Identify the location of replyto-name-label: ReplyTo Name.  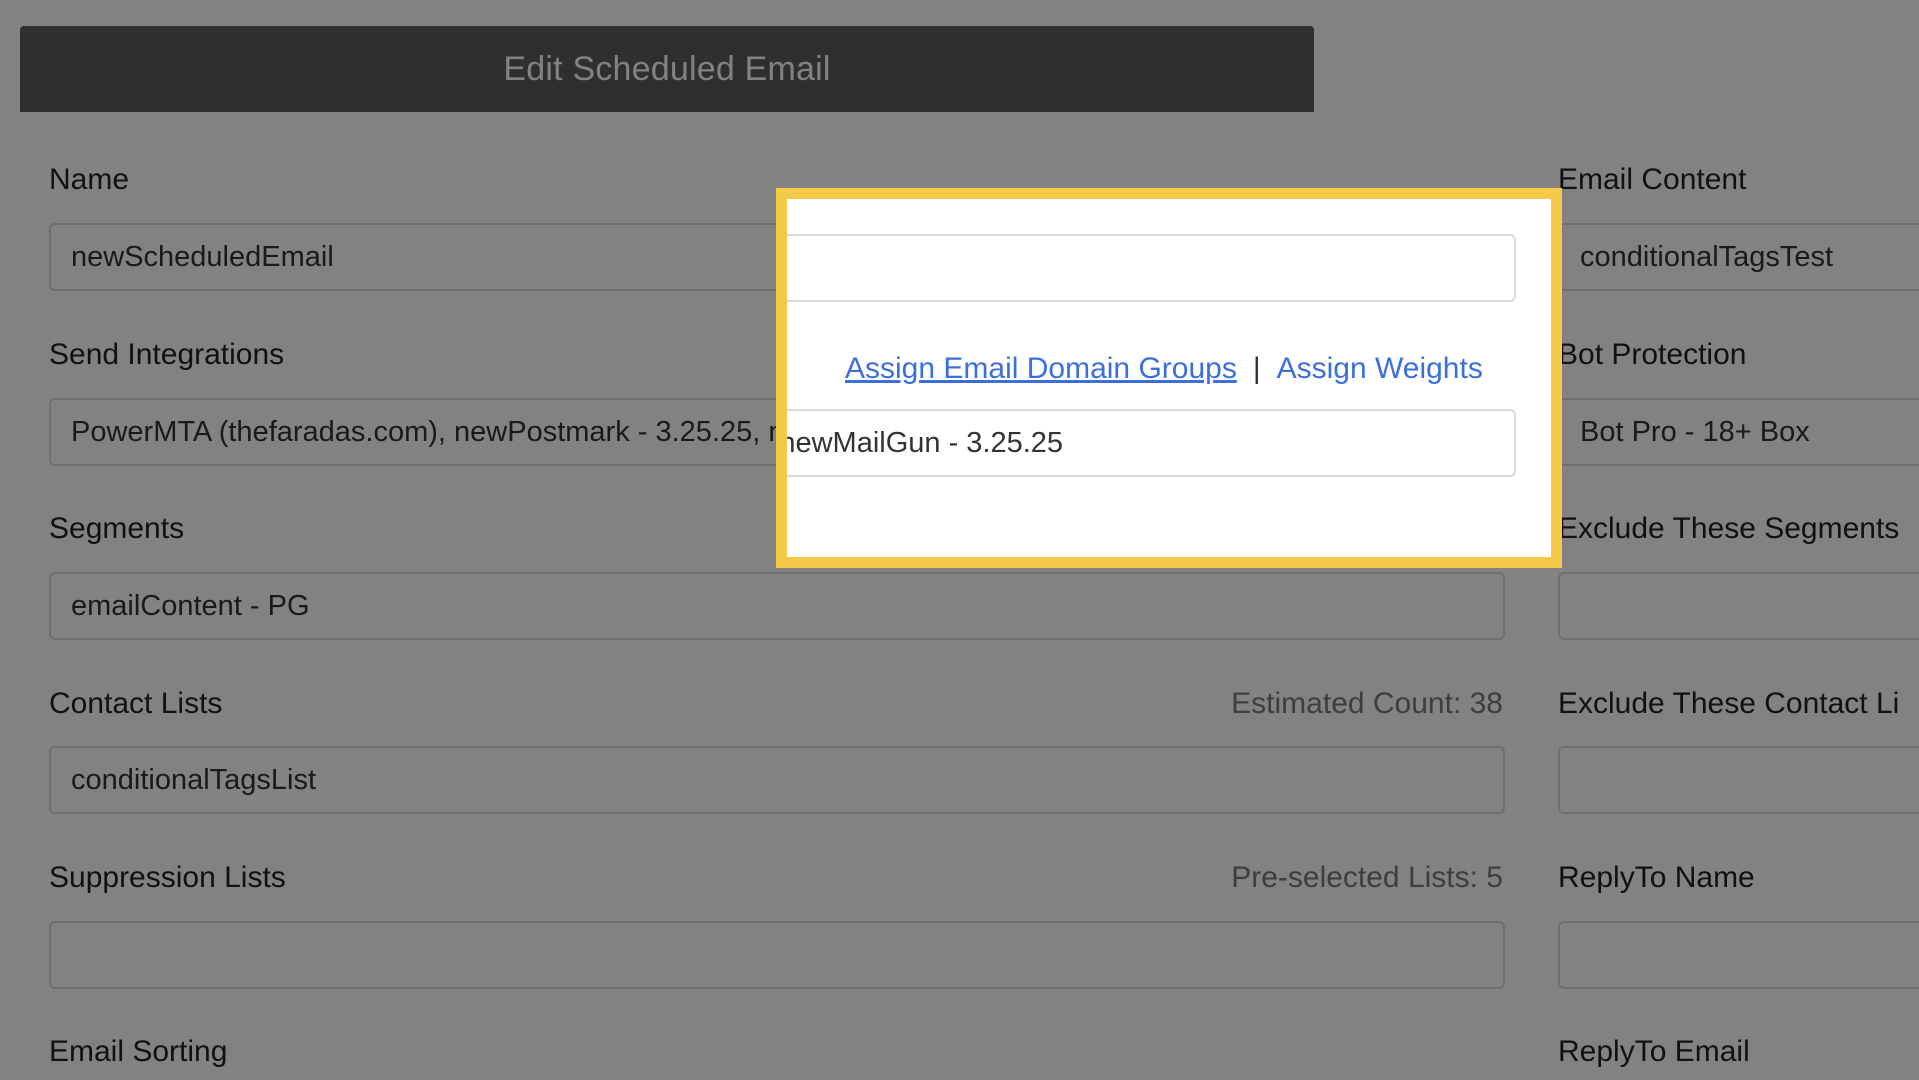
(1656, 877).